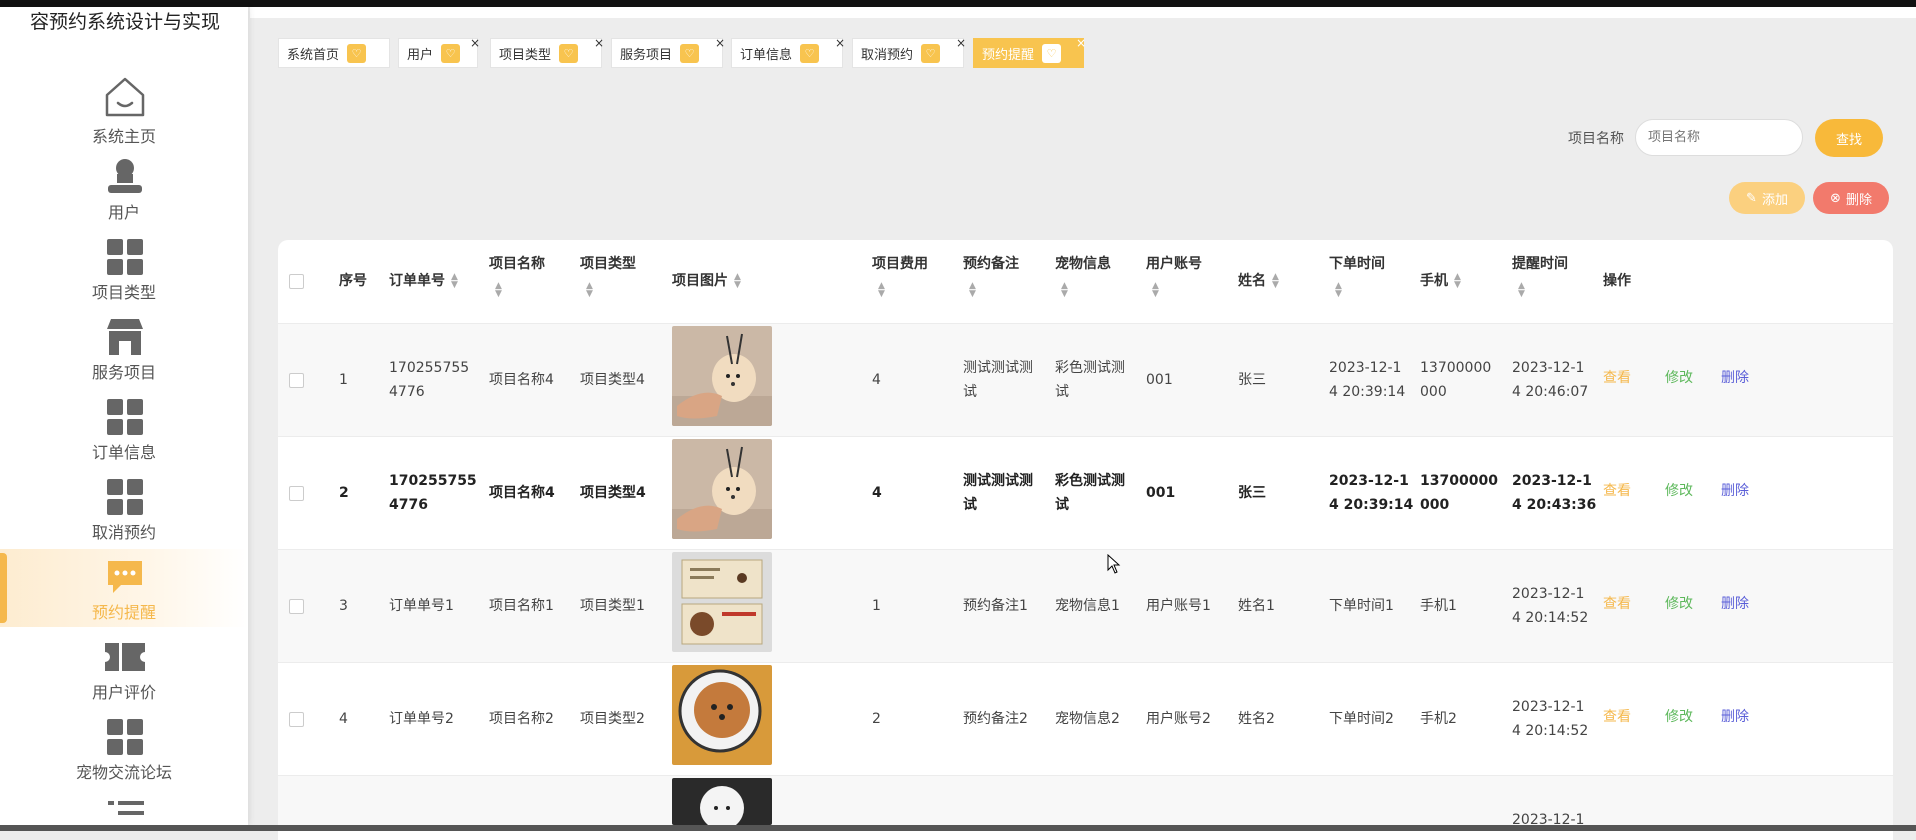 Image resolution: width=1916 pixels, height=840 pixels. What do you see at coordinates (1550, 731) in the screenshot?
I see `cell-line: 4 20:14:52` at bounding box center [1550, 731].